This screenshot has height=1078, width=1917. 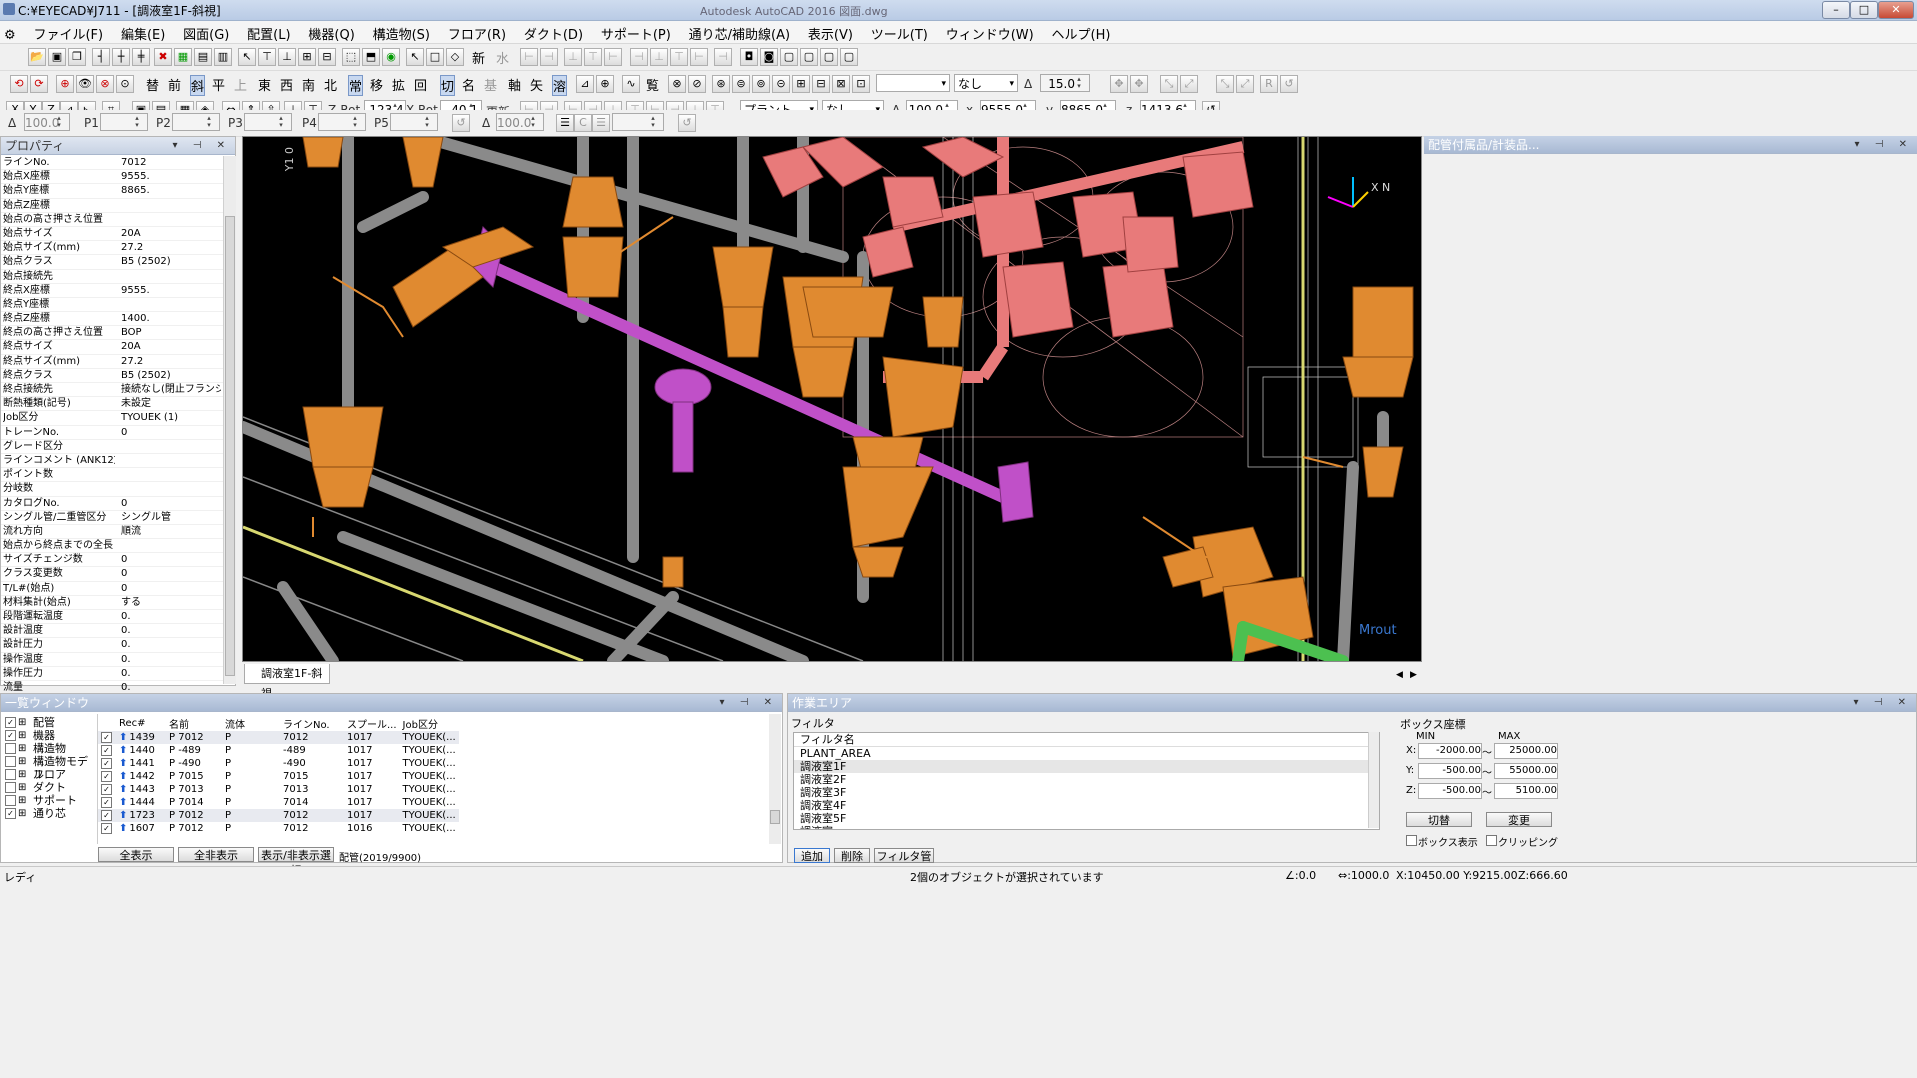 What do you see at coordinates (171, 417) in the screenshot?
I see `property-value: TYOUEK (1)` at bounding box center [171, 417].